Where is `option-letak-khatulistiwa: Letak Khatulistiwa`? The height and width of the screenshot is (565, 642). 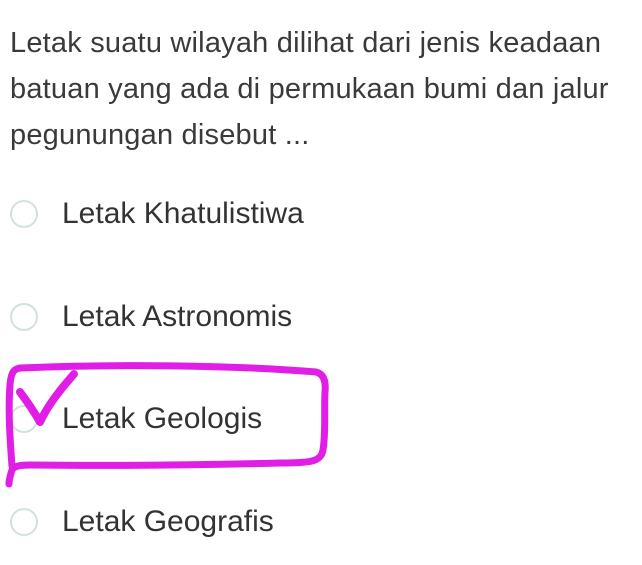
option-letak-khatulistiwa: Letak Khatulistiwa is located at coordinates (157, 214).